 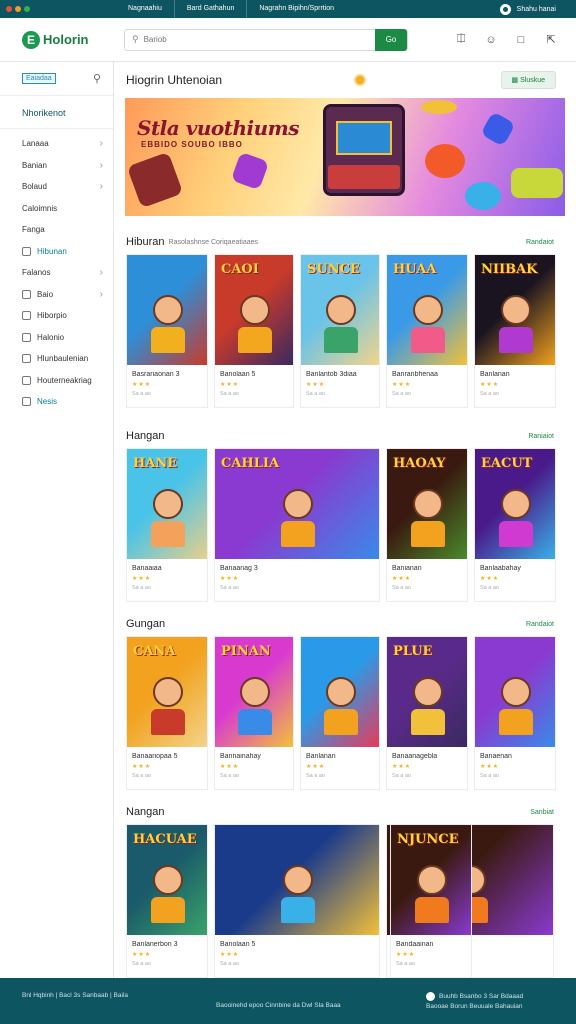 I want to click on maximize-dot, so click(x=27, y=9).